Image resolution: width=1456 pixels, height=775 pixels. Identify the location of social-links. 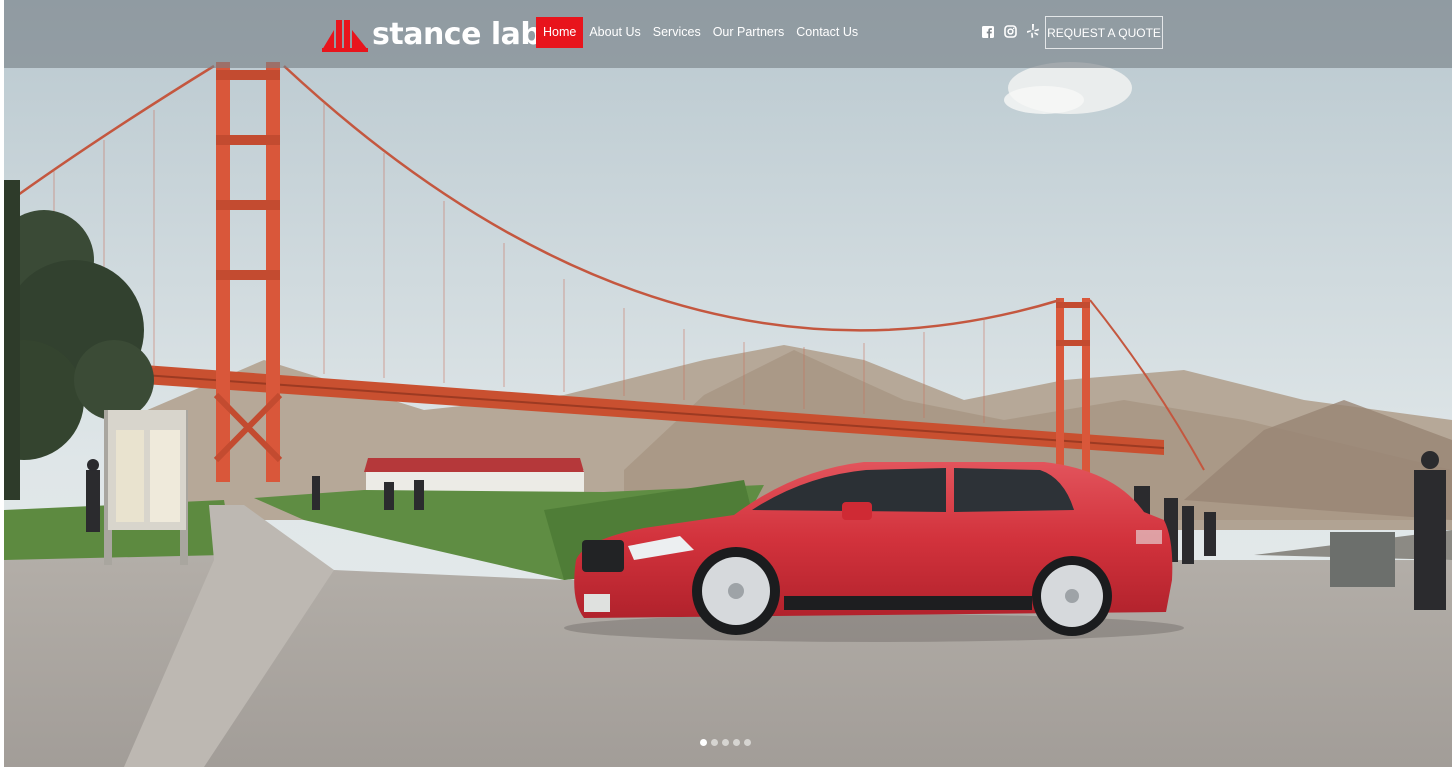
(1015, 33).